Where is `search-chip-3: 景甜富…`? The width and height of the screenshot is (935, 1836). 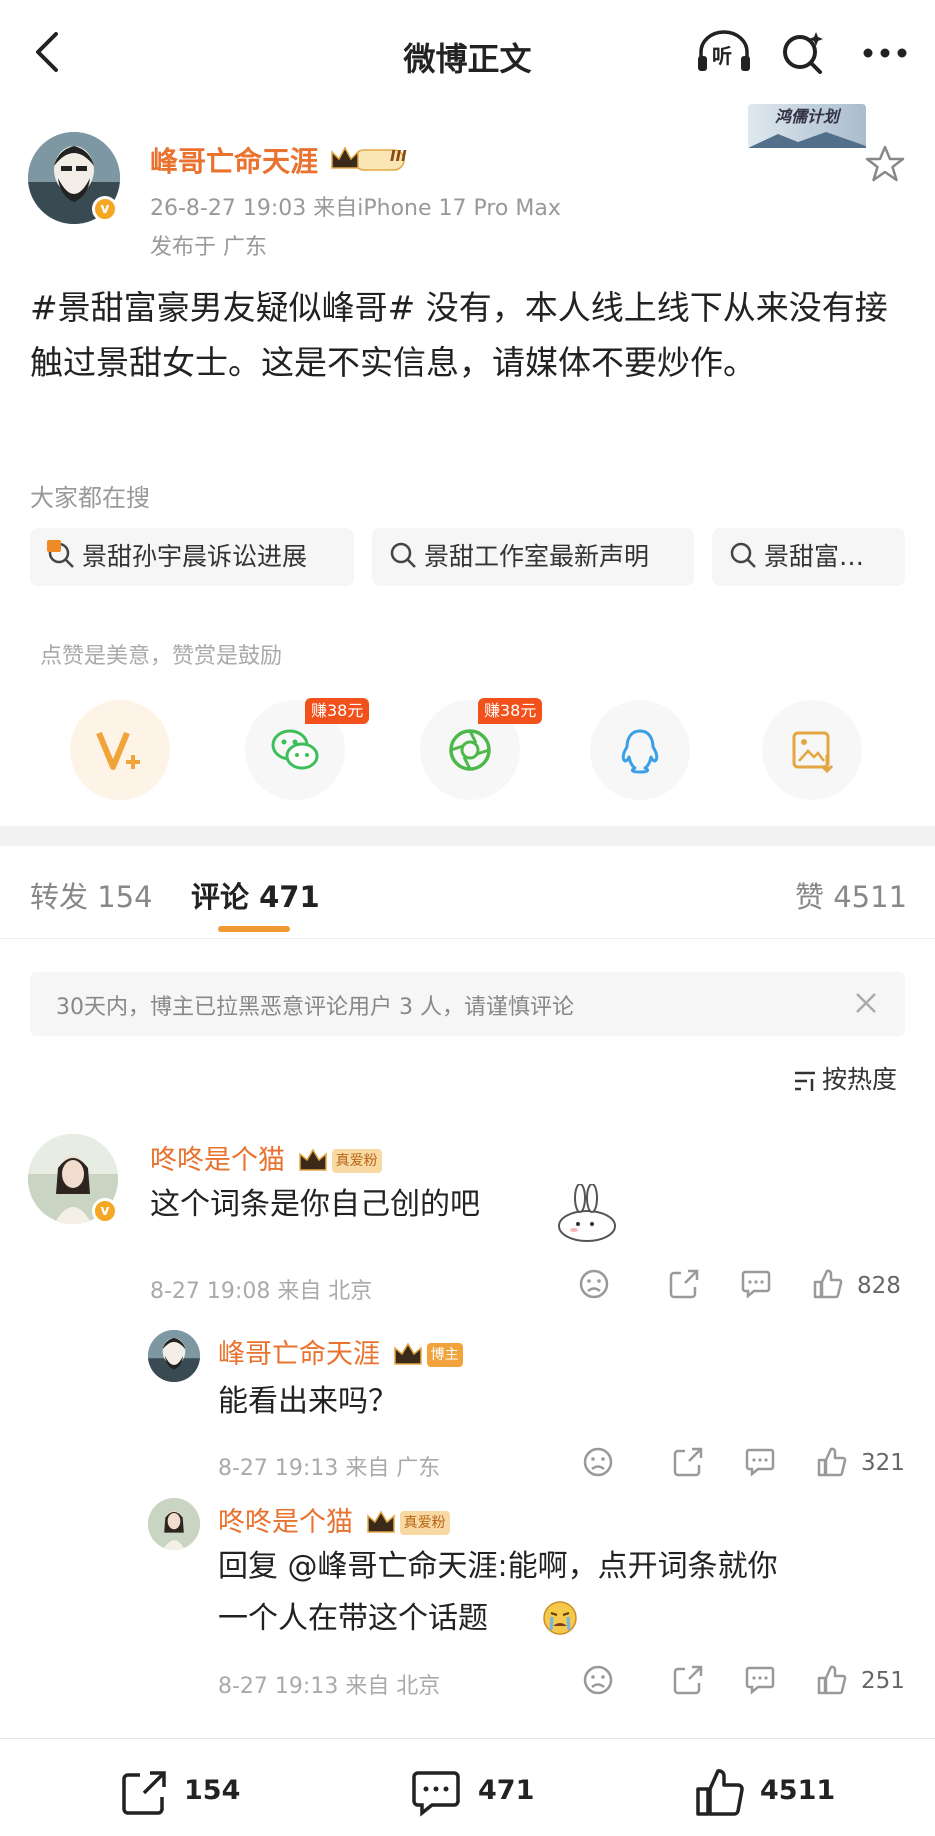
search-chip-3: 景甜富… is located at coordinates (808, 557).